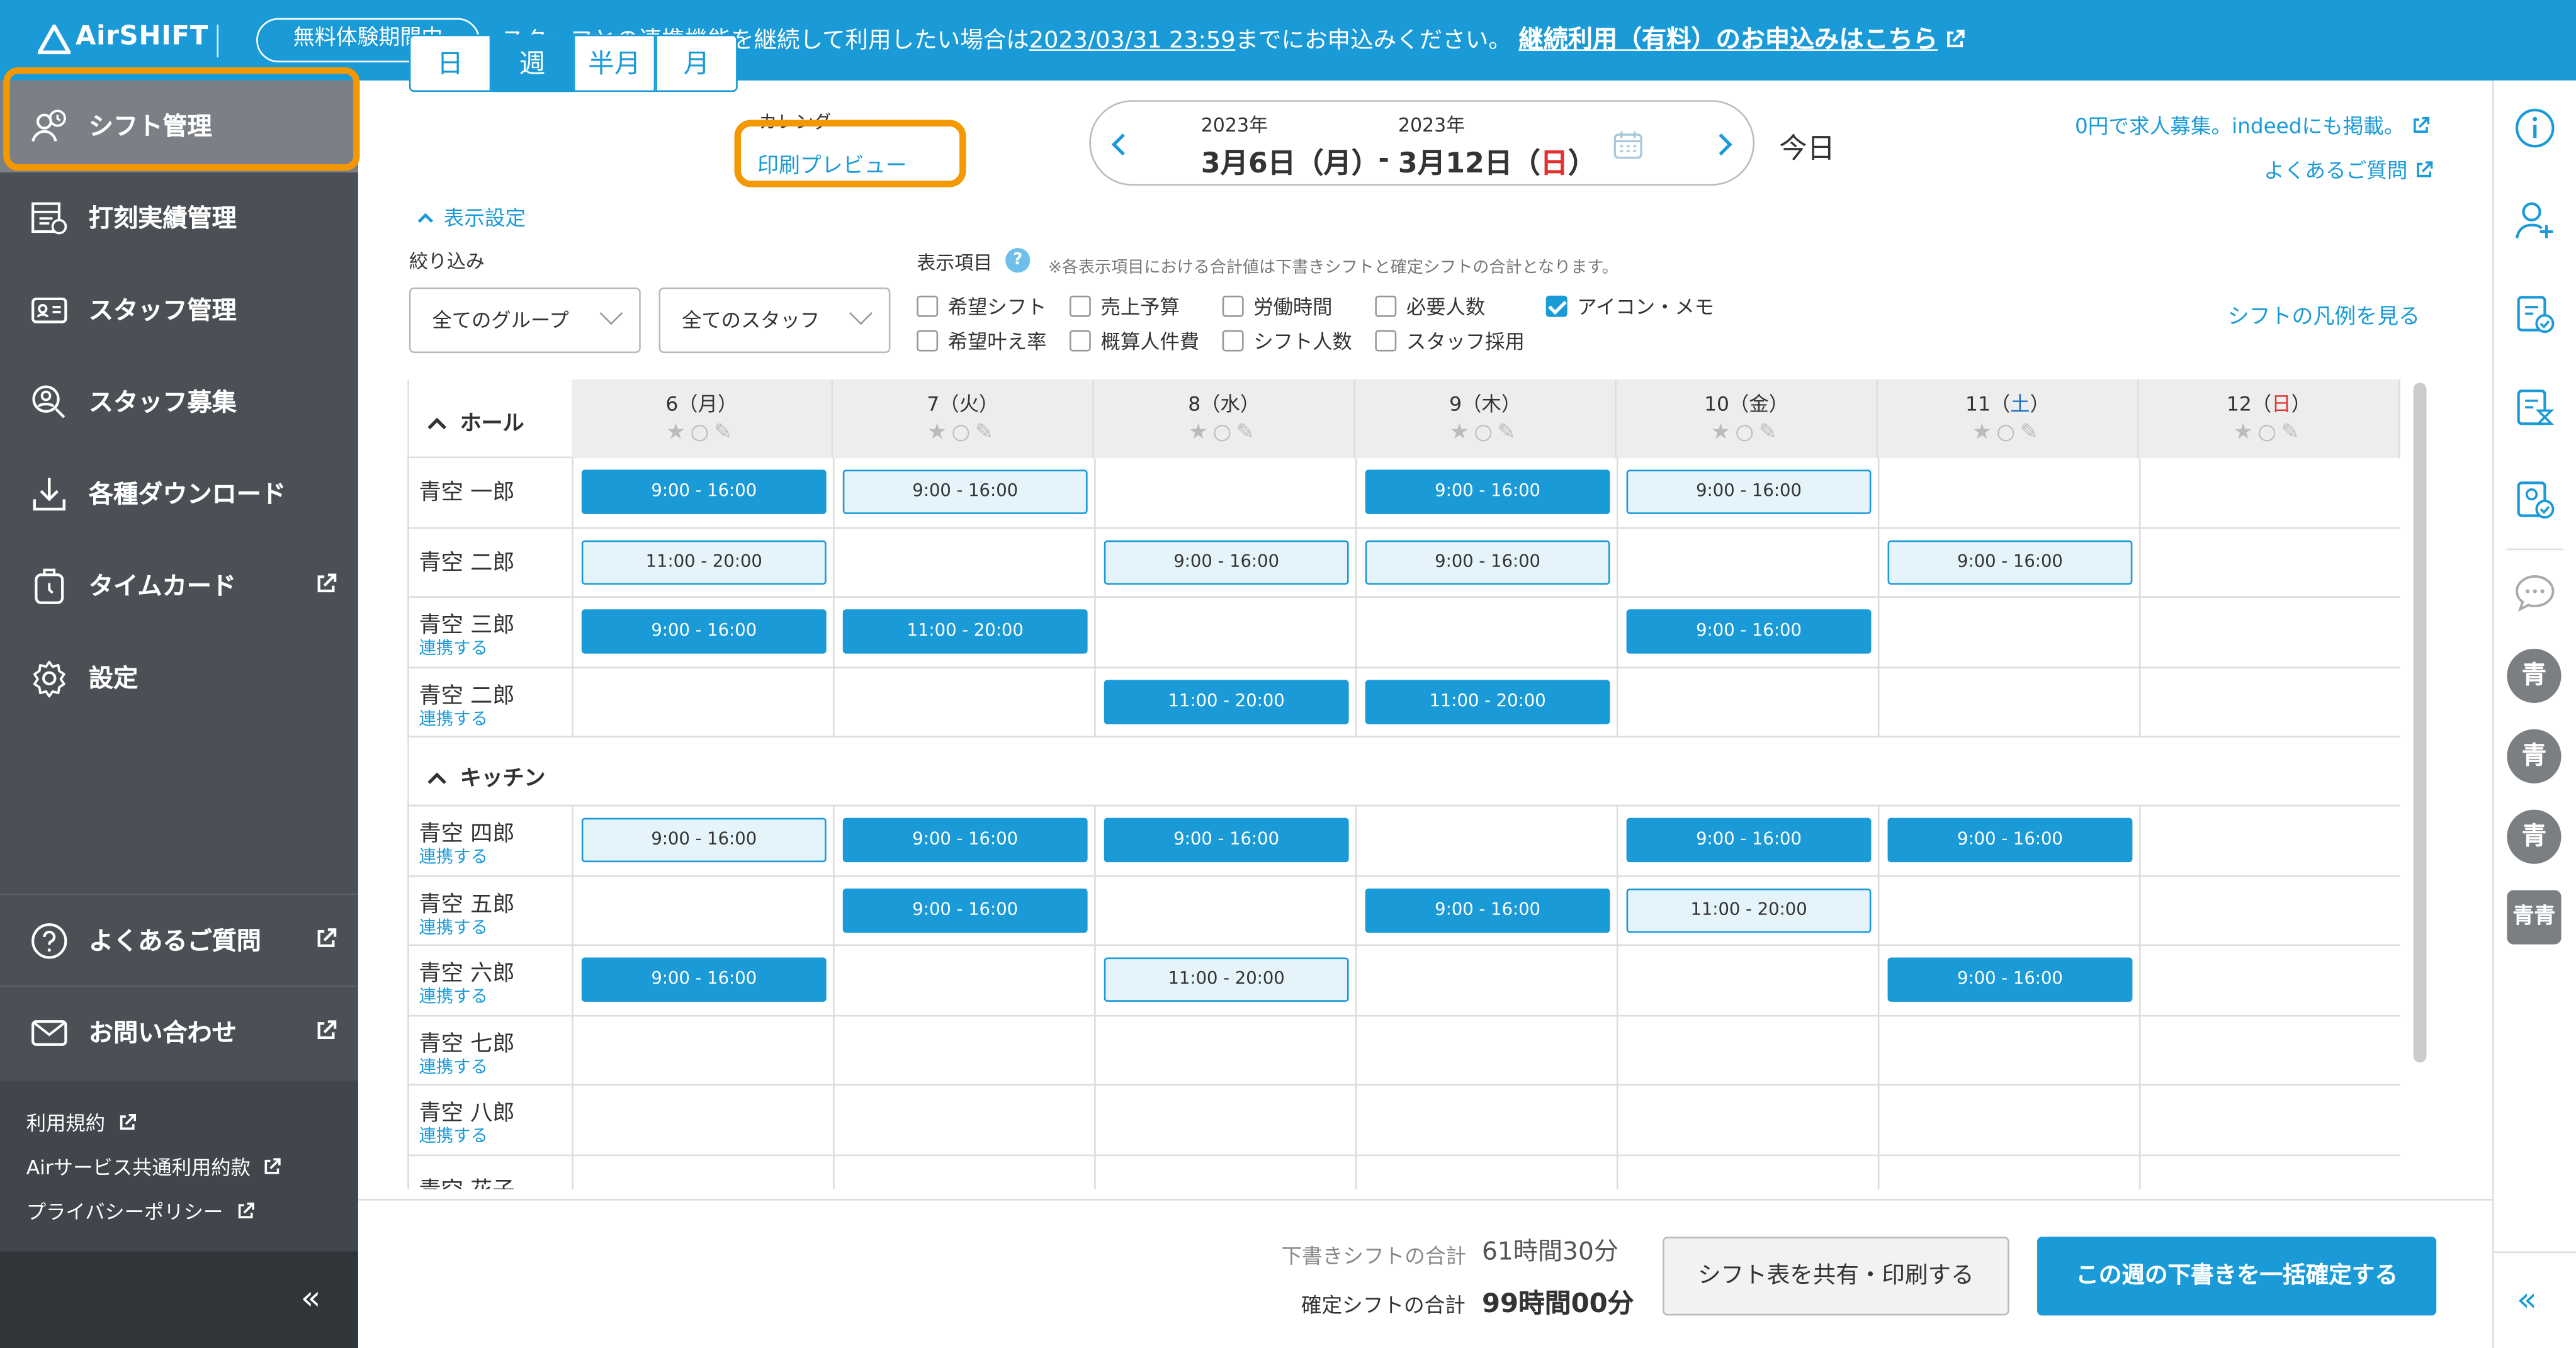 This screenshot has width=2576, height=1348. Describe the element at coordinates (2237, 1276) in the screenshot. I see `bulk-confirm-button: この週の下書きを一括確定する` at that location.